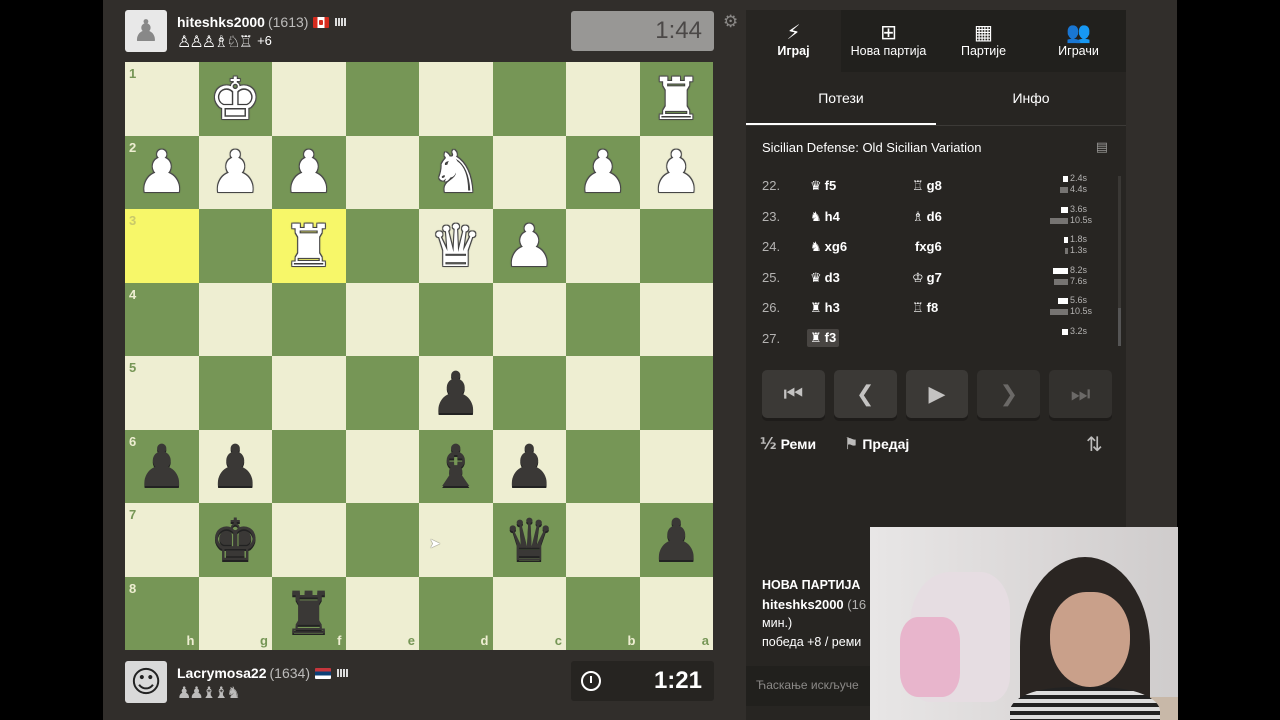  I want to click on board-square: e, so click(382, 613).